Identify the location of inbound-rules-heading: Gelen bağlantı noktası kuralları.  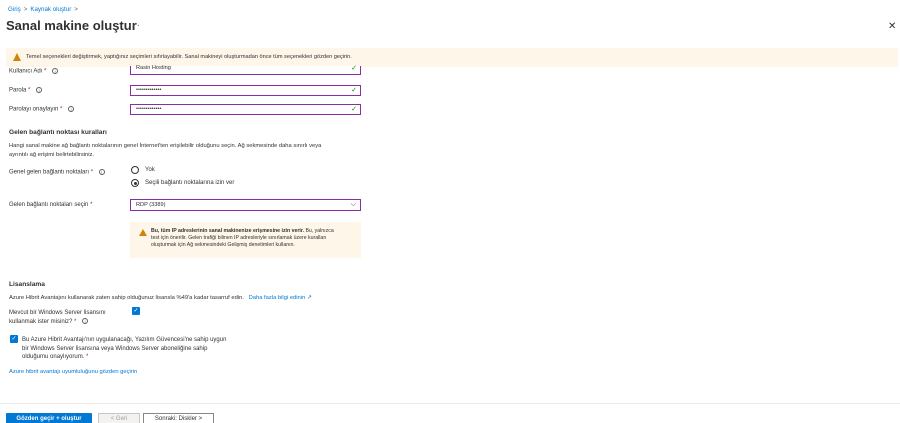
(58, 132).